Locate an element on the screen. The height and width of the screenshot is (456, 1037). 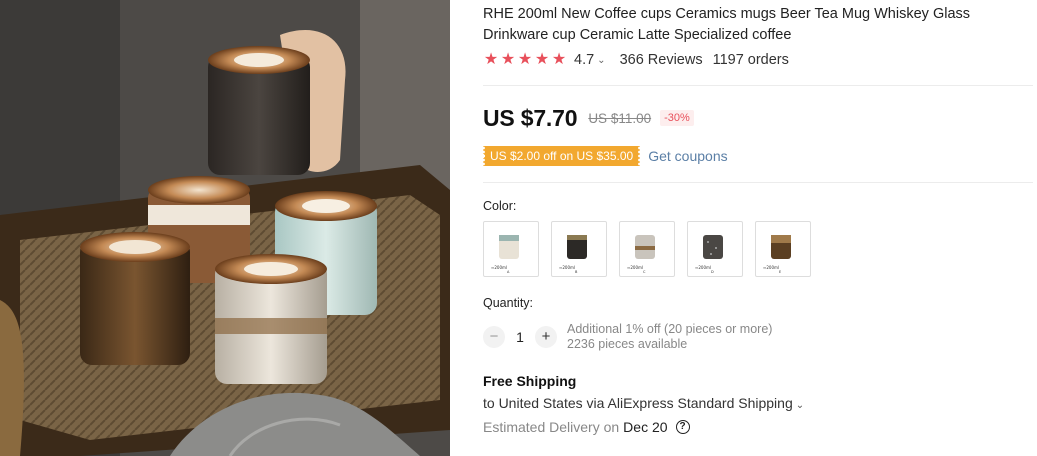
coupon-tag: US $2.00 off on US $35.00 is located at coordinates (561, 156).